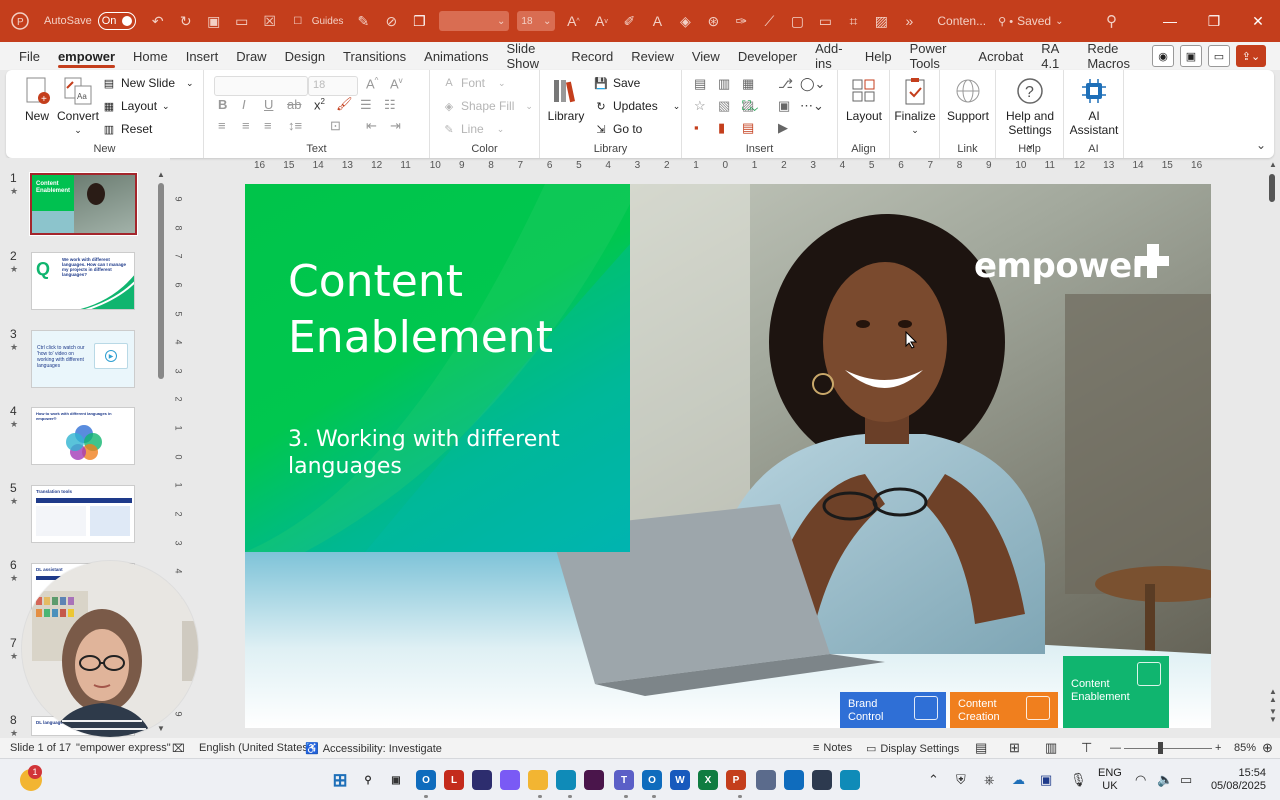 The image size is (1280, 800). I want to click on underline-icon: U, so click(268, 104).